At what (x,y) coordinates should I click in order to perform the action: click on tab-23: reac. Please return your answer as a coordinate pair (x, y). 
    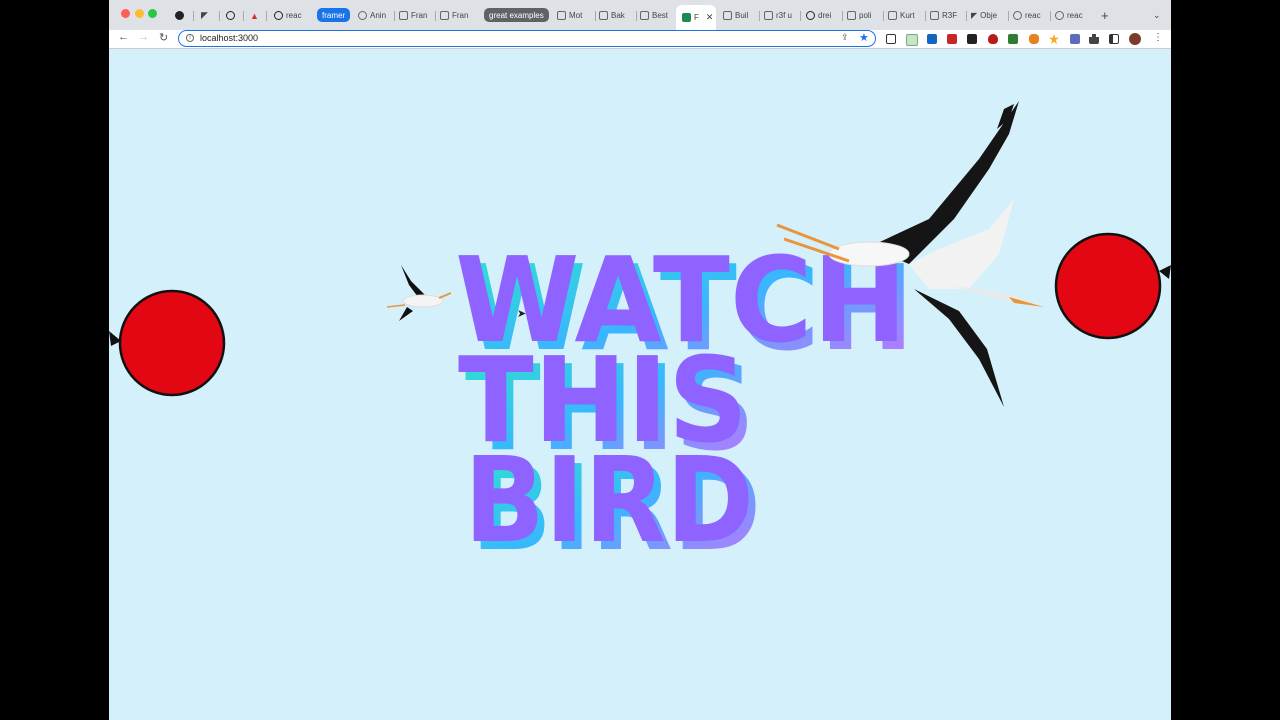
    Looking at the image, I should click on (1072, 15).